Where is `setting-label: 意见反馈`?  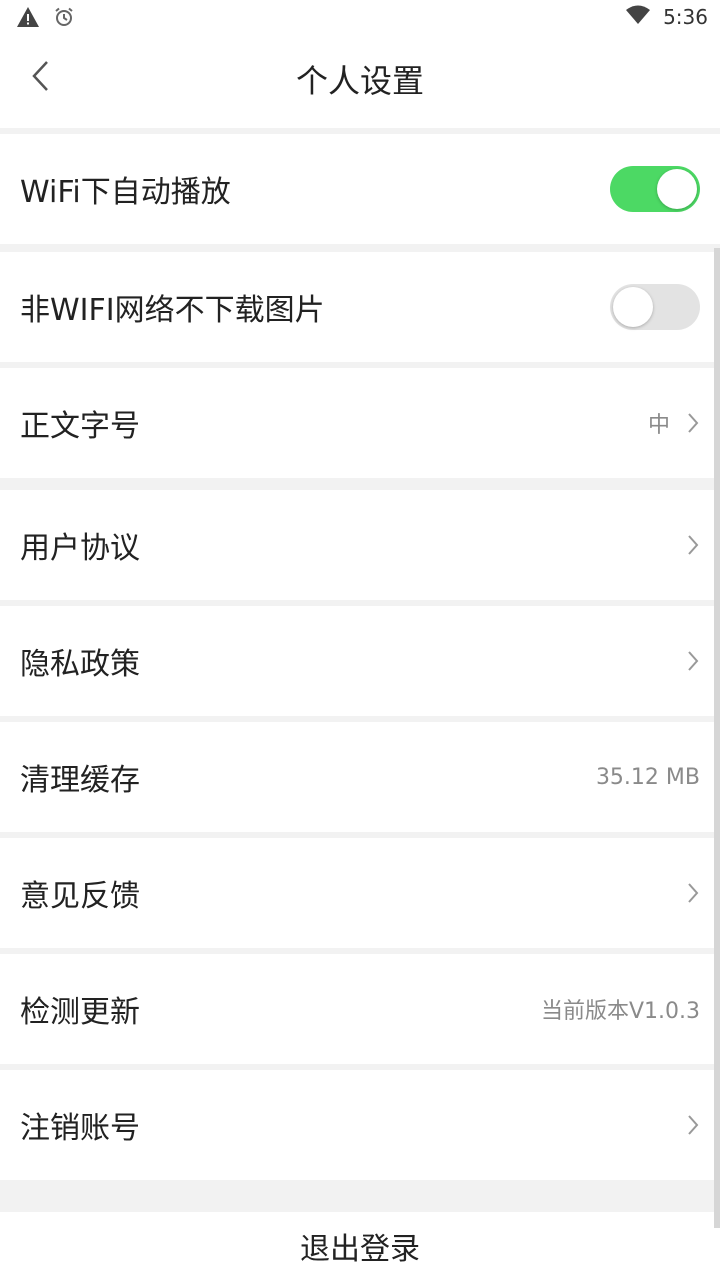 setting-label: 意见反馈 is located at coordinates (80, 896).